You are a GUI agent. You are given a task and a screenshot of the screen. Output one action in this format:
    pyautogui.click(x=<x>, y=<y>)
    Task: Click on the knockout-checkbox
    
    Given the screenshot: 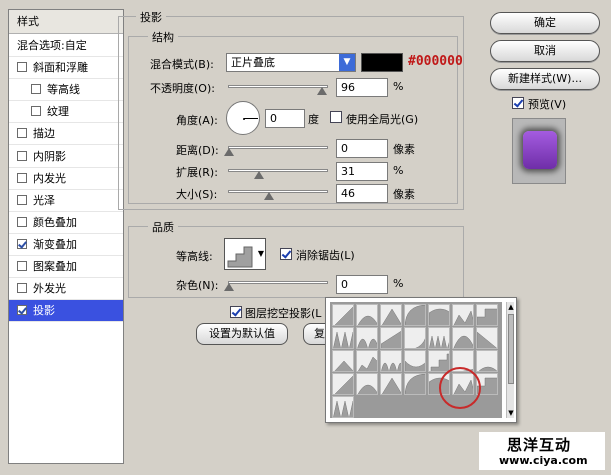 What is the action you would take?
    pyautogui.click(x=236, y=312)
    